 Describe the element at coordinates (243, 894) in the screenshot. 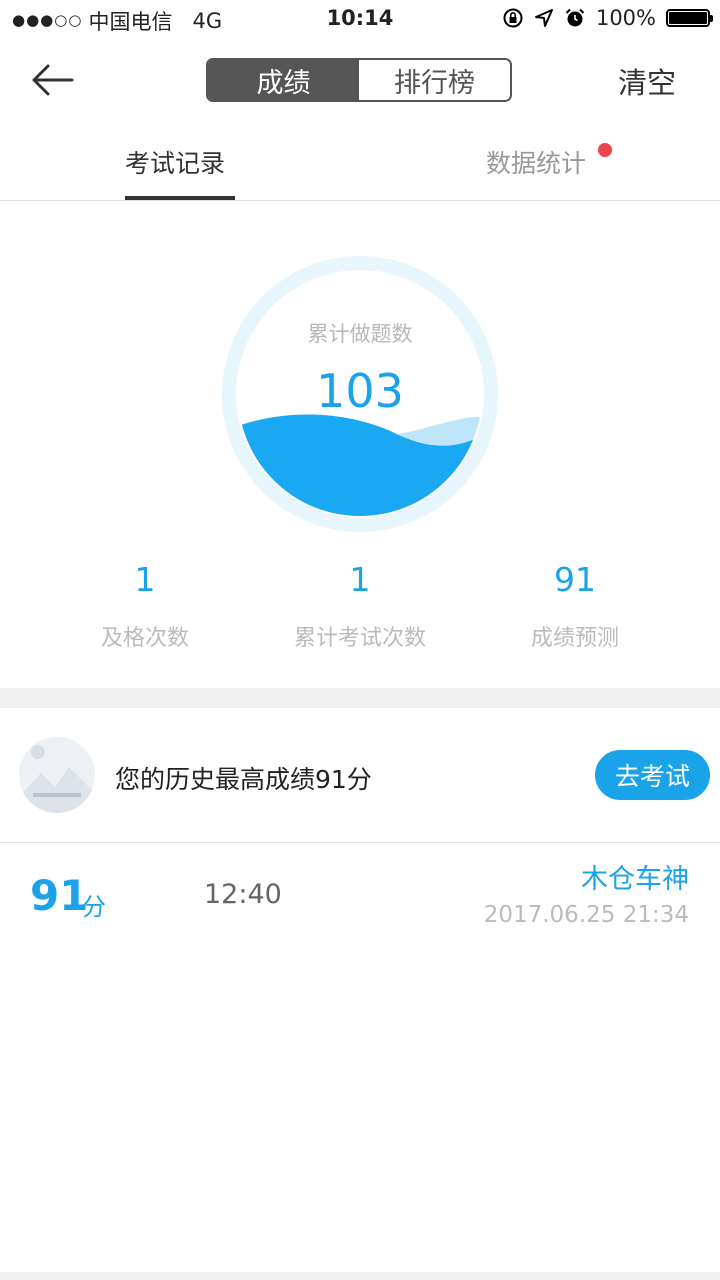

I see `record-duration: 12:40` at that location.